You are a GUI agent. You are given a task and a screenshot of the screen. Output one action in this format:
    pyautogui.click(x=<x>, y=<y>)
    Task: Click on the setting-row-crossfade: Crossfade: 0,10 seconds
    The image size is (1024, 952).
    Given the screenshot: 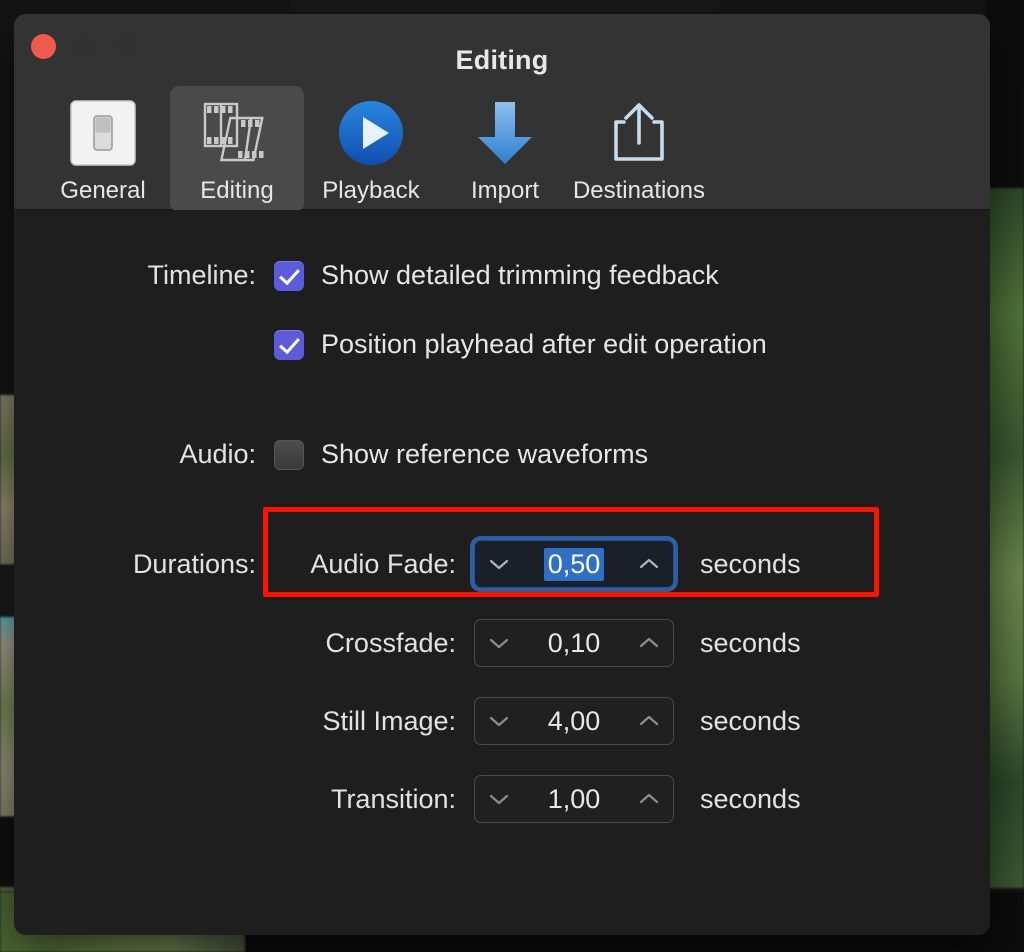 What is the action you would take?
    pyautogui.click(x=407, y=643)
    